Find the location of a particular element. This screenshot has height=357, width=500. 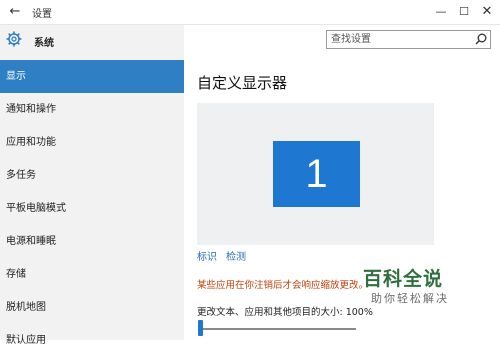

scale-slider-track is located at coordinates (278, 329).